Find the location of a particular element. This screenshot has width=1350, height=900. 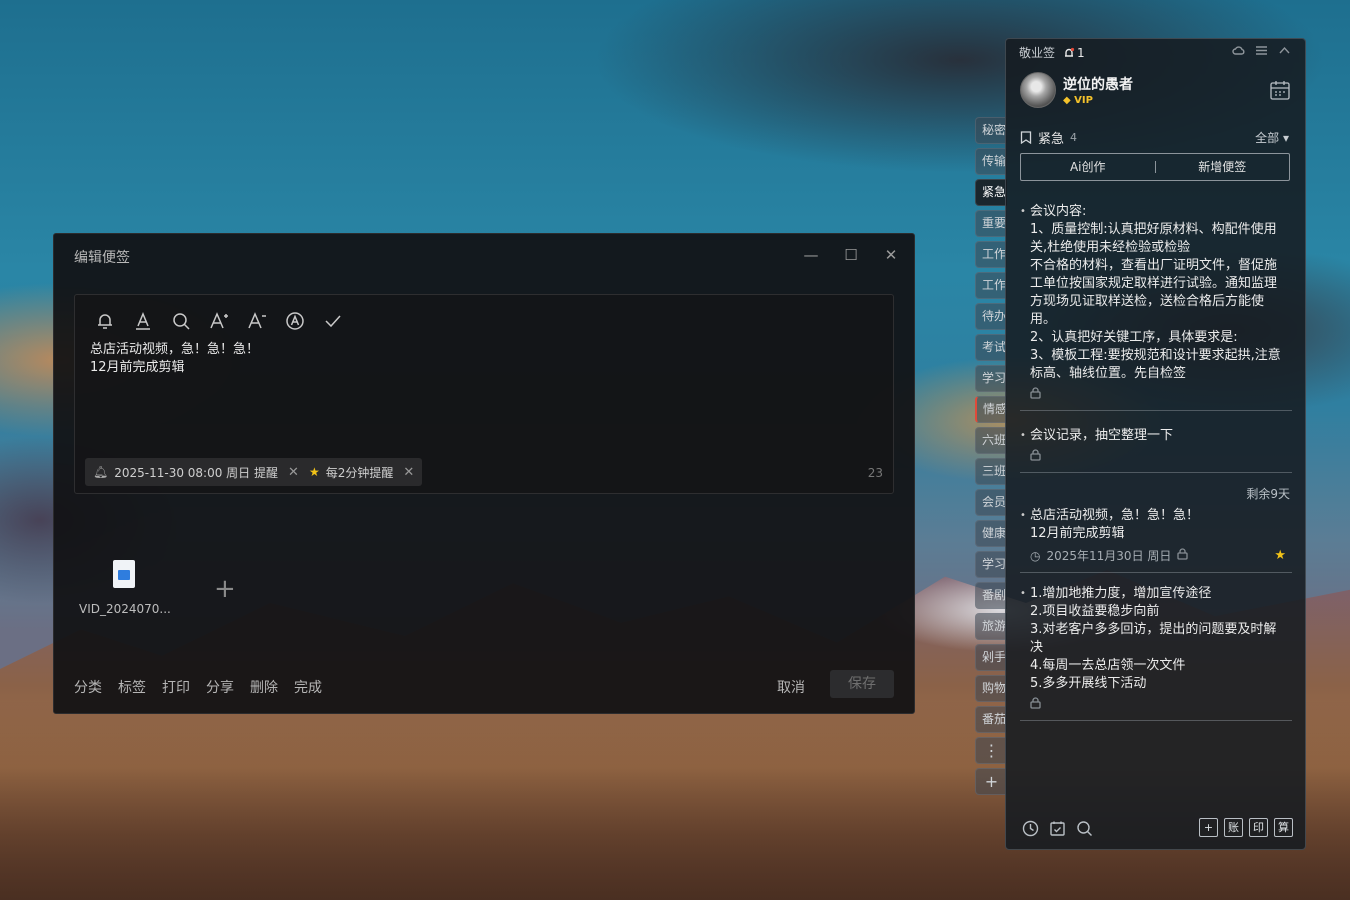

bell-icon: 🔔︎ is located at coordinates (101, 472).